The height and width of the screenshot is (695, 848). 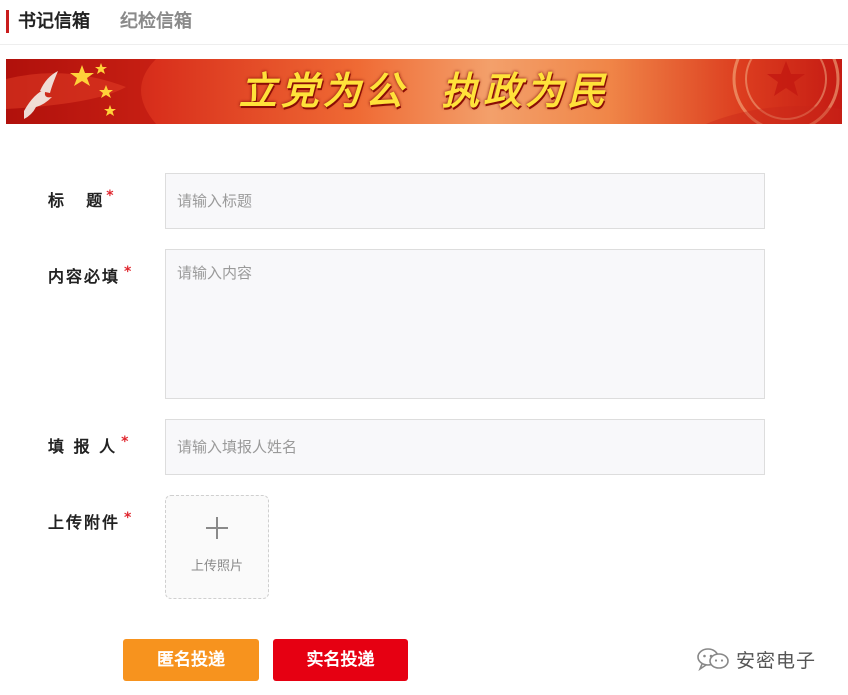 What do you see at coordinates (465, 447) in the screenshot?
I see `reporter-input` at bounding box center [465, 447].